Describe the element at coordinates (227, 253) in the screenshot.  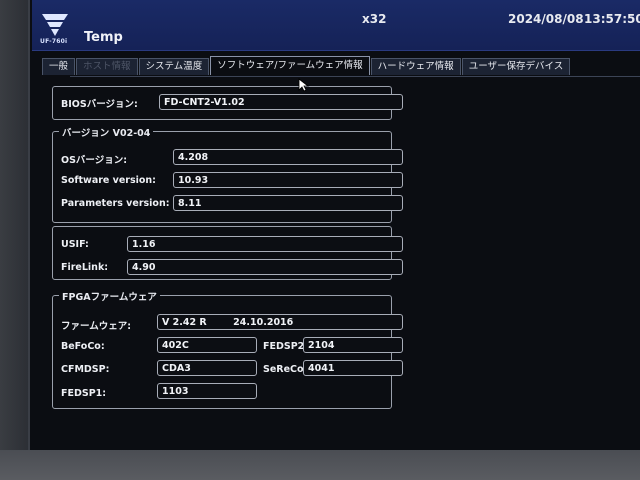
I see `usif-firelink-group: USIF: 1.16 FireLink: 4.90` at that location.